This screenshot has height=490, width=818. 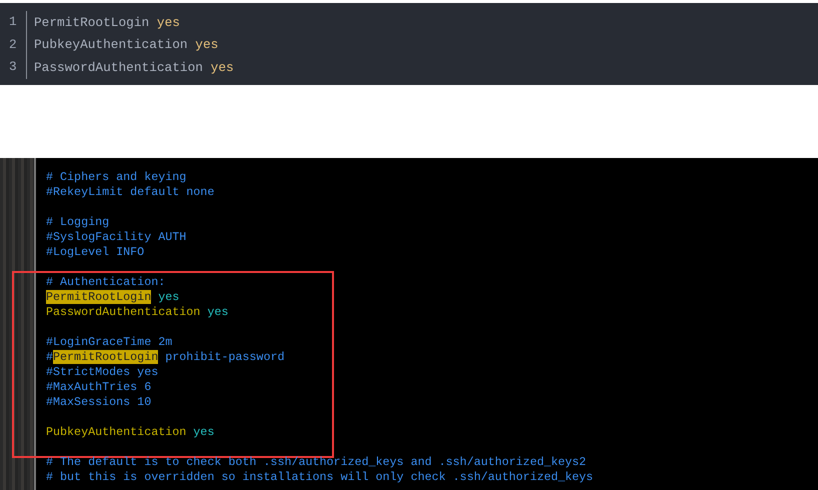 What do you see at coordinates (50, 357) in the screenshot?
I see `config-comment: #` at bounding box center [50, 357].